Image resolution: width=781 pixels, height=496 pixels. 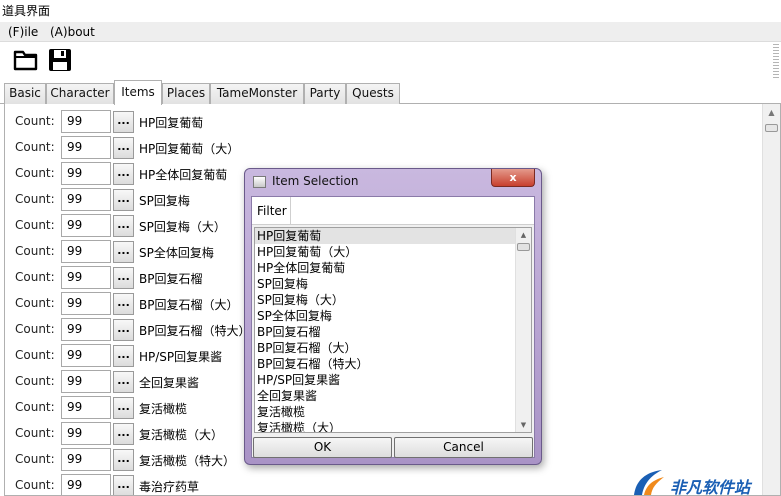 What do you see at coordinates (80, 93) in the screenshot?
I see `tab-character: Character` at bounding box center [80, 93].